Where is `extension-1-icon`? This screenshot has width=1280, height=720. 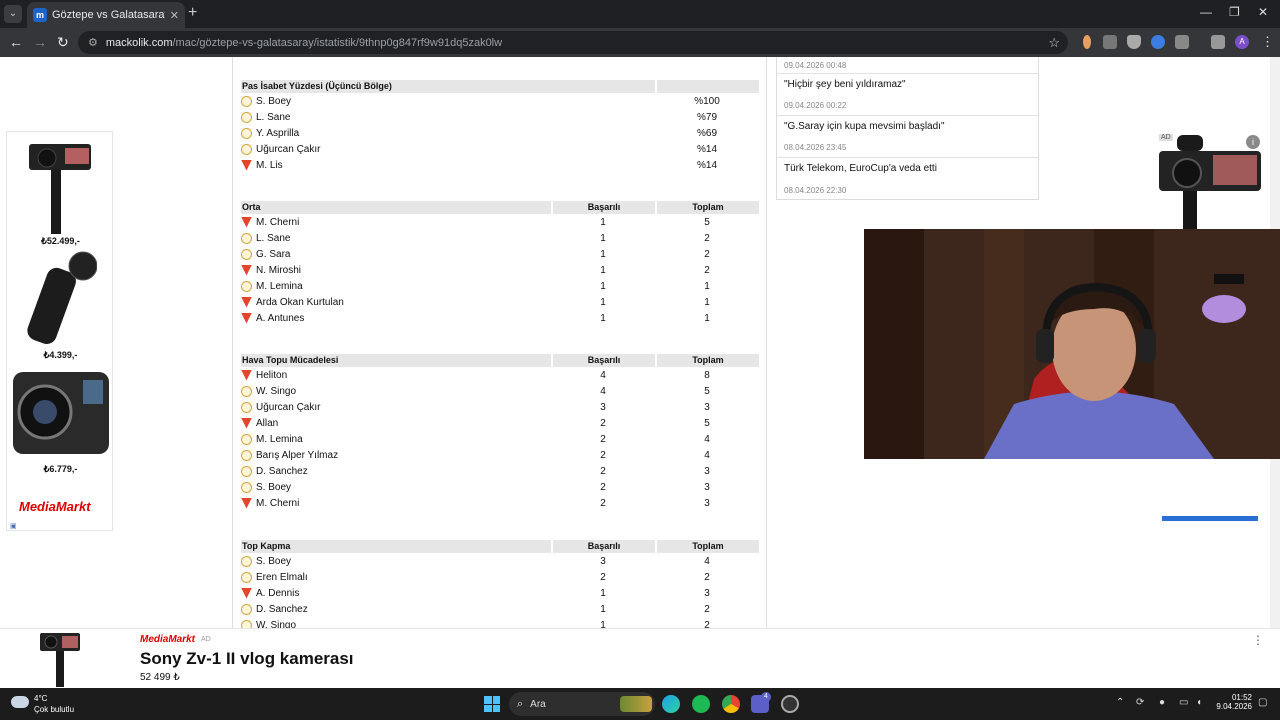
extension-1-icon is located at coordinates (1087, 42).